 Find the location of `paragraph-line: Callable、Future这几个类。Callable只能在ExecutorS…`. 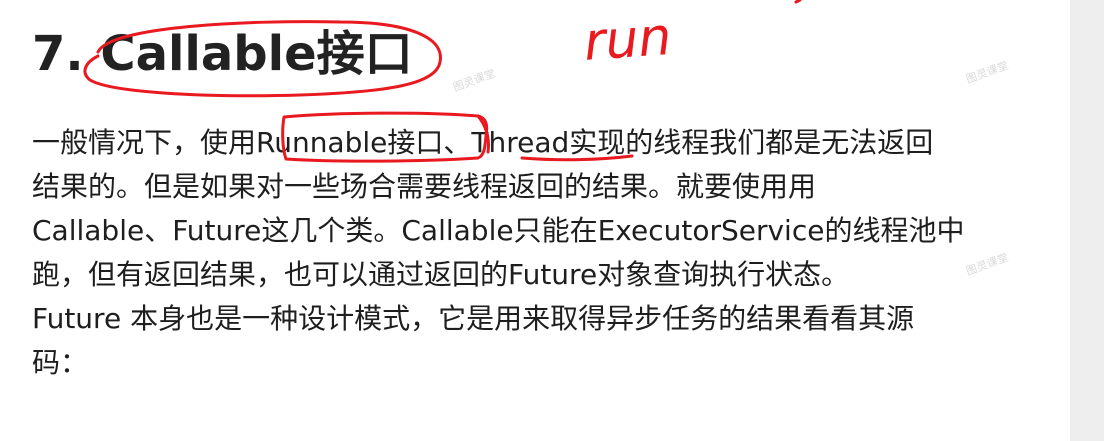

paragraph-line: Callable、Future这几个类。Callable只能在ExecutorS… is located at coordinates (498, 230).